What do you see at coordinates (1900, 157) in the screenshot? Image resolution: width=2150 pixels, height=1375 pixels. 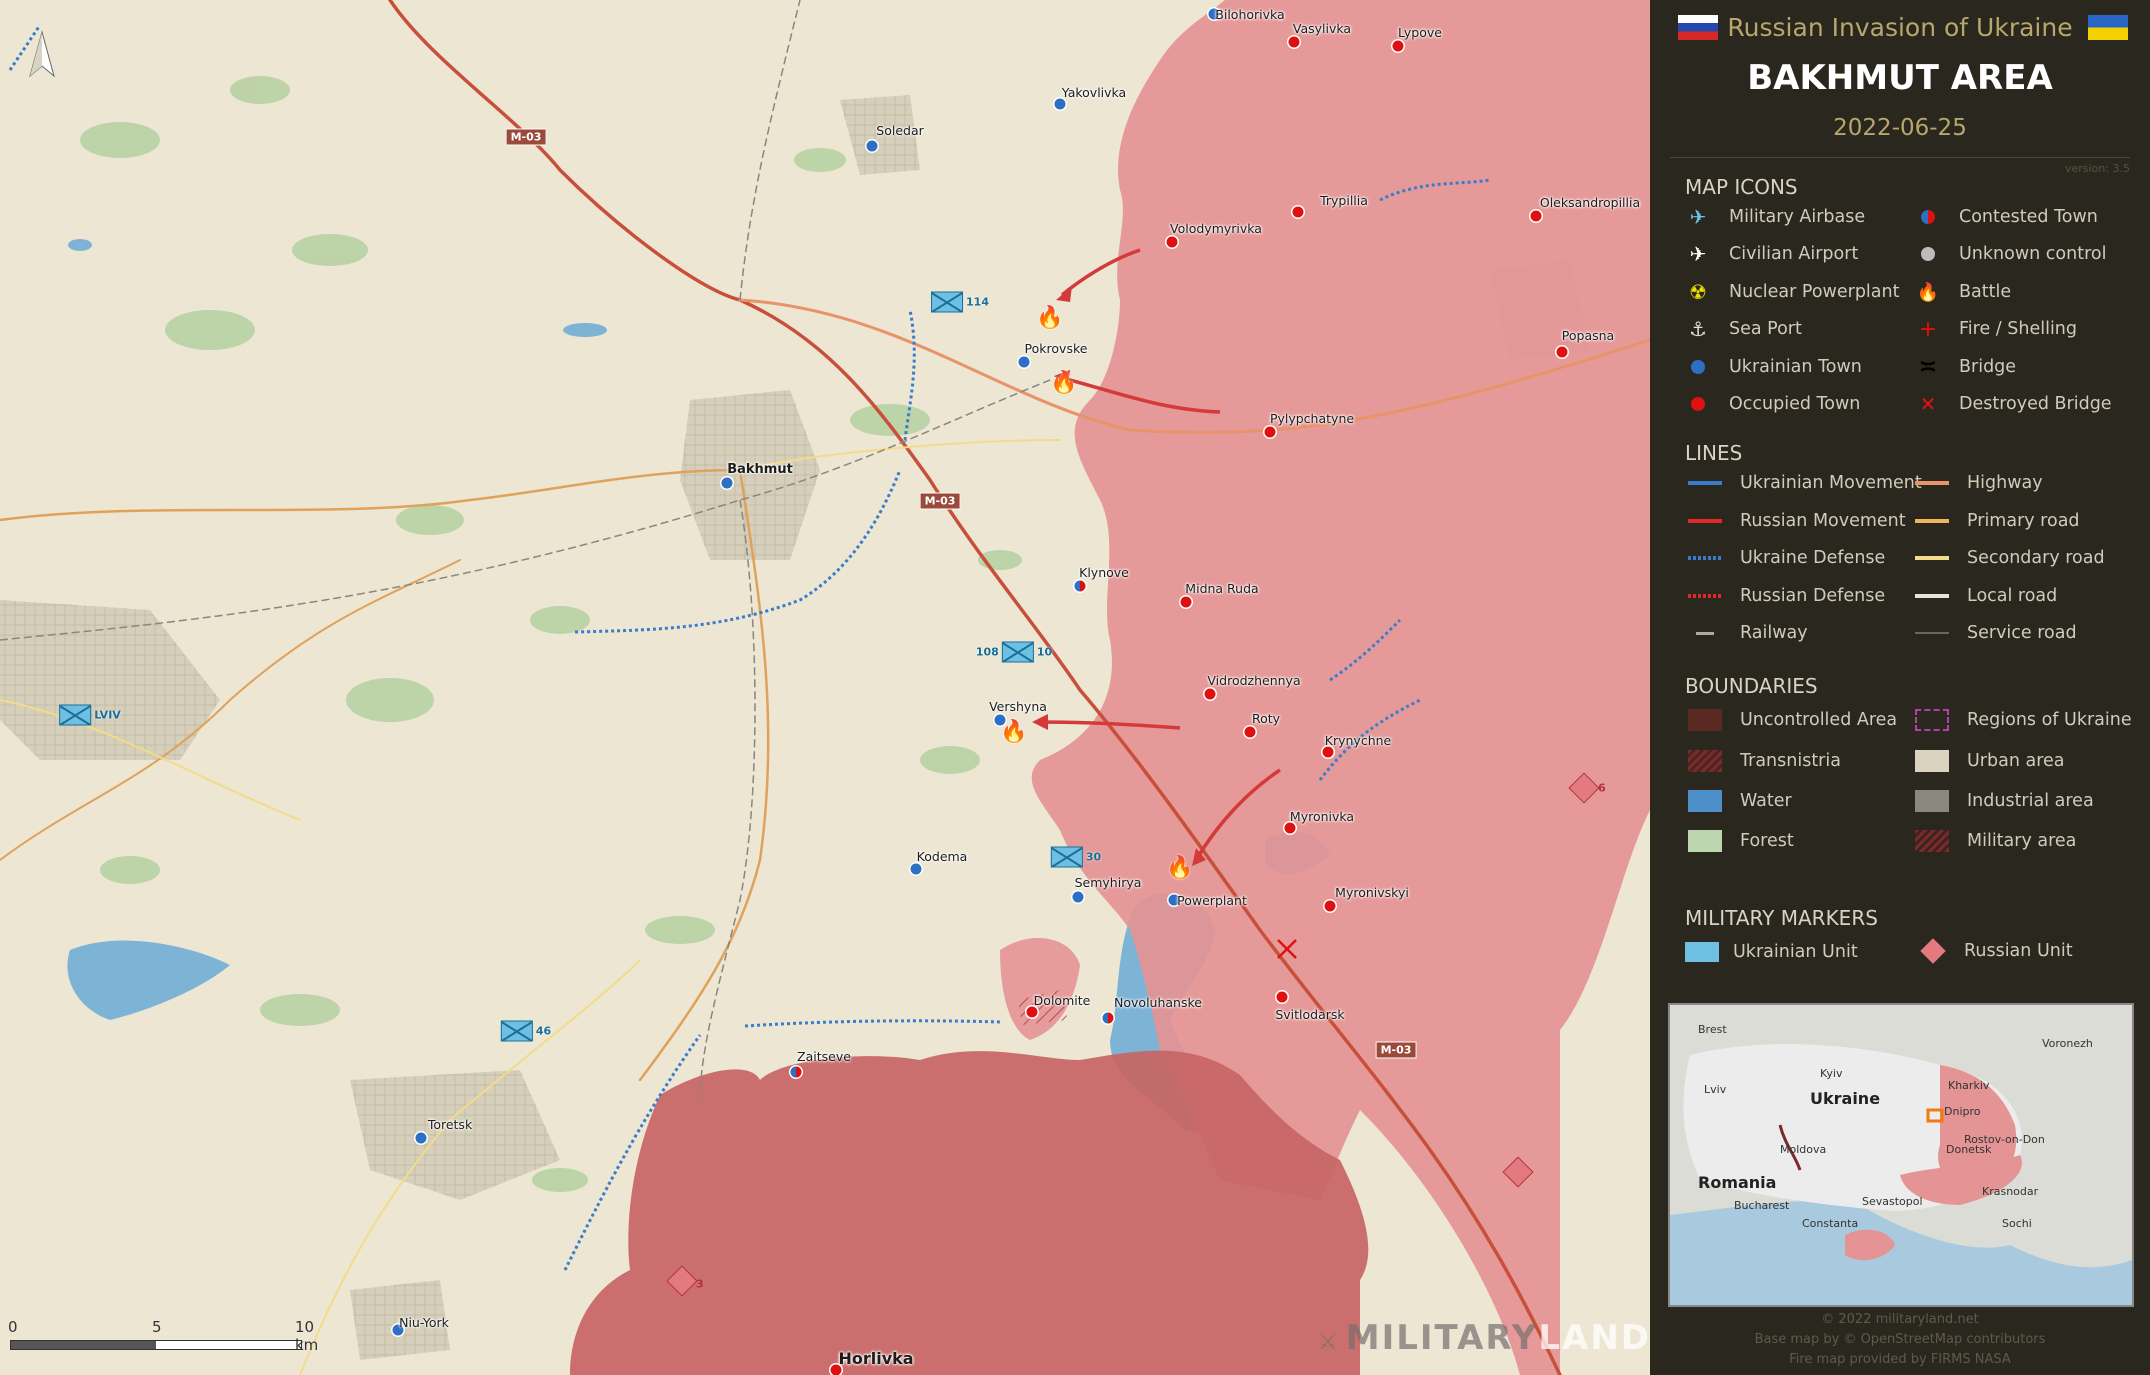 I see `divider` at bounding box center [1900, 157].